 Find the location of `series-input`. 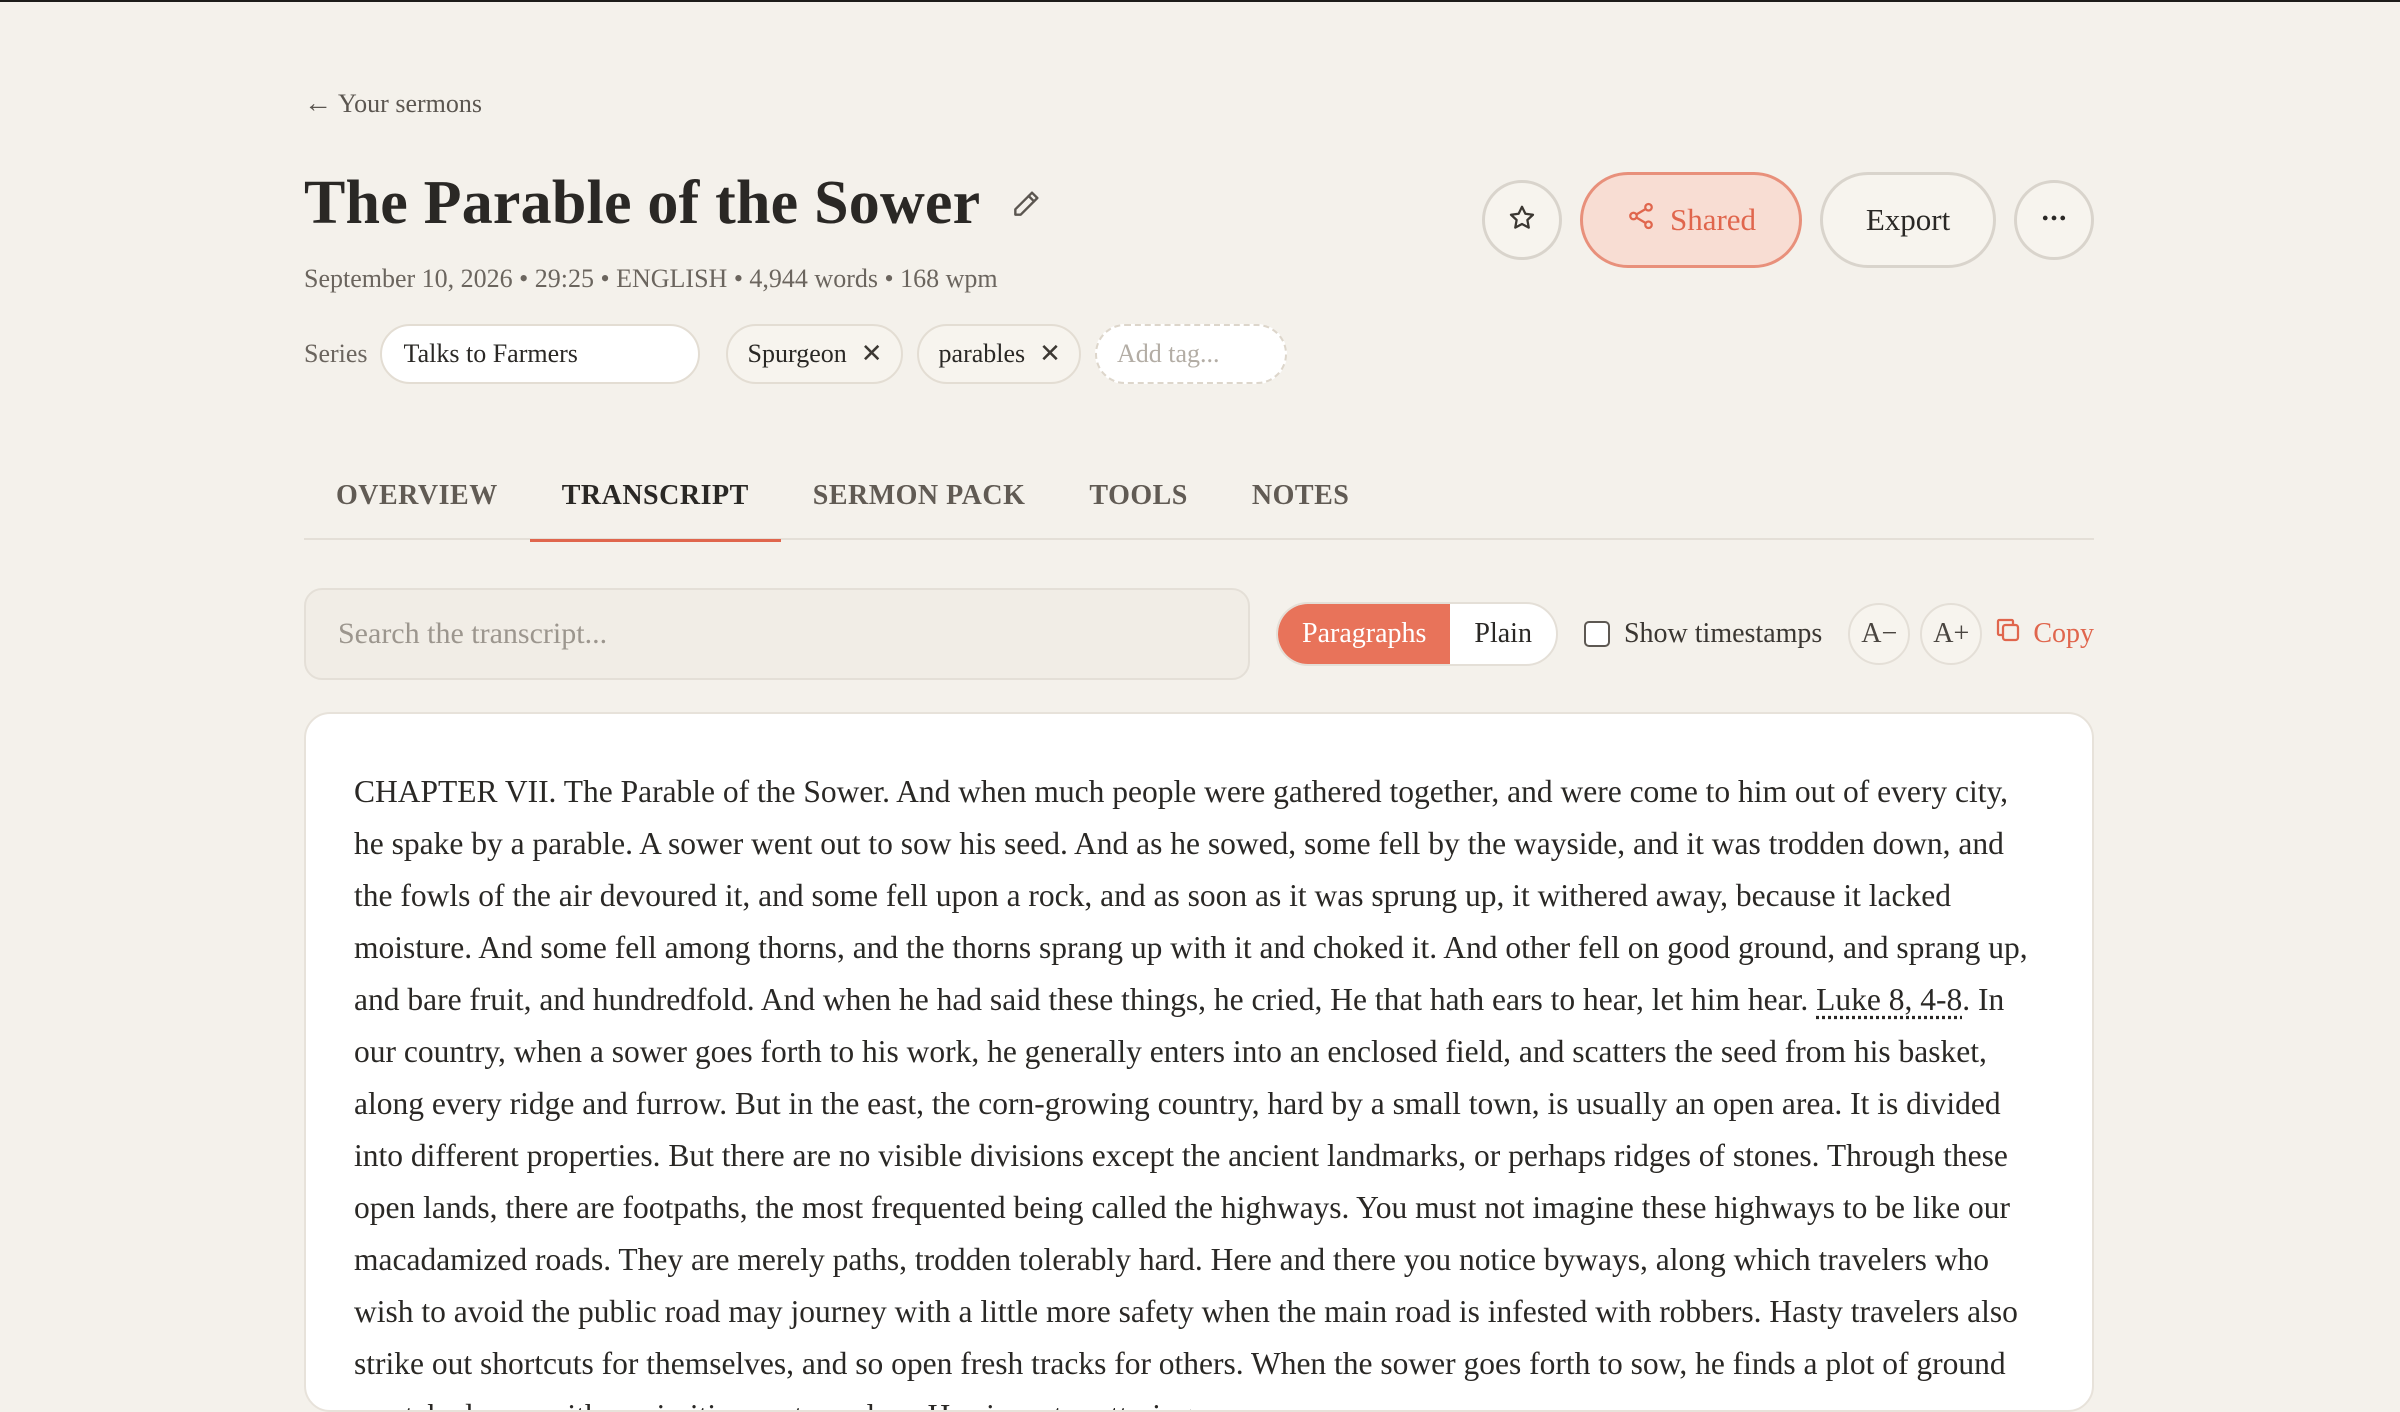

series-input is located at coordinates (540, 354).